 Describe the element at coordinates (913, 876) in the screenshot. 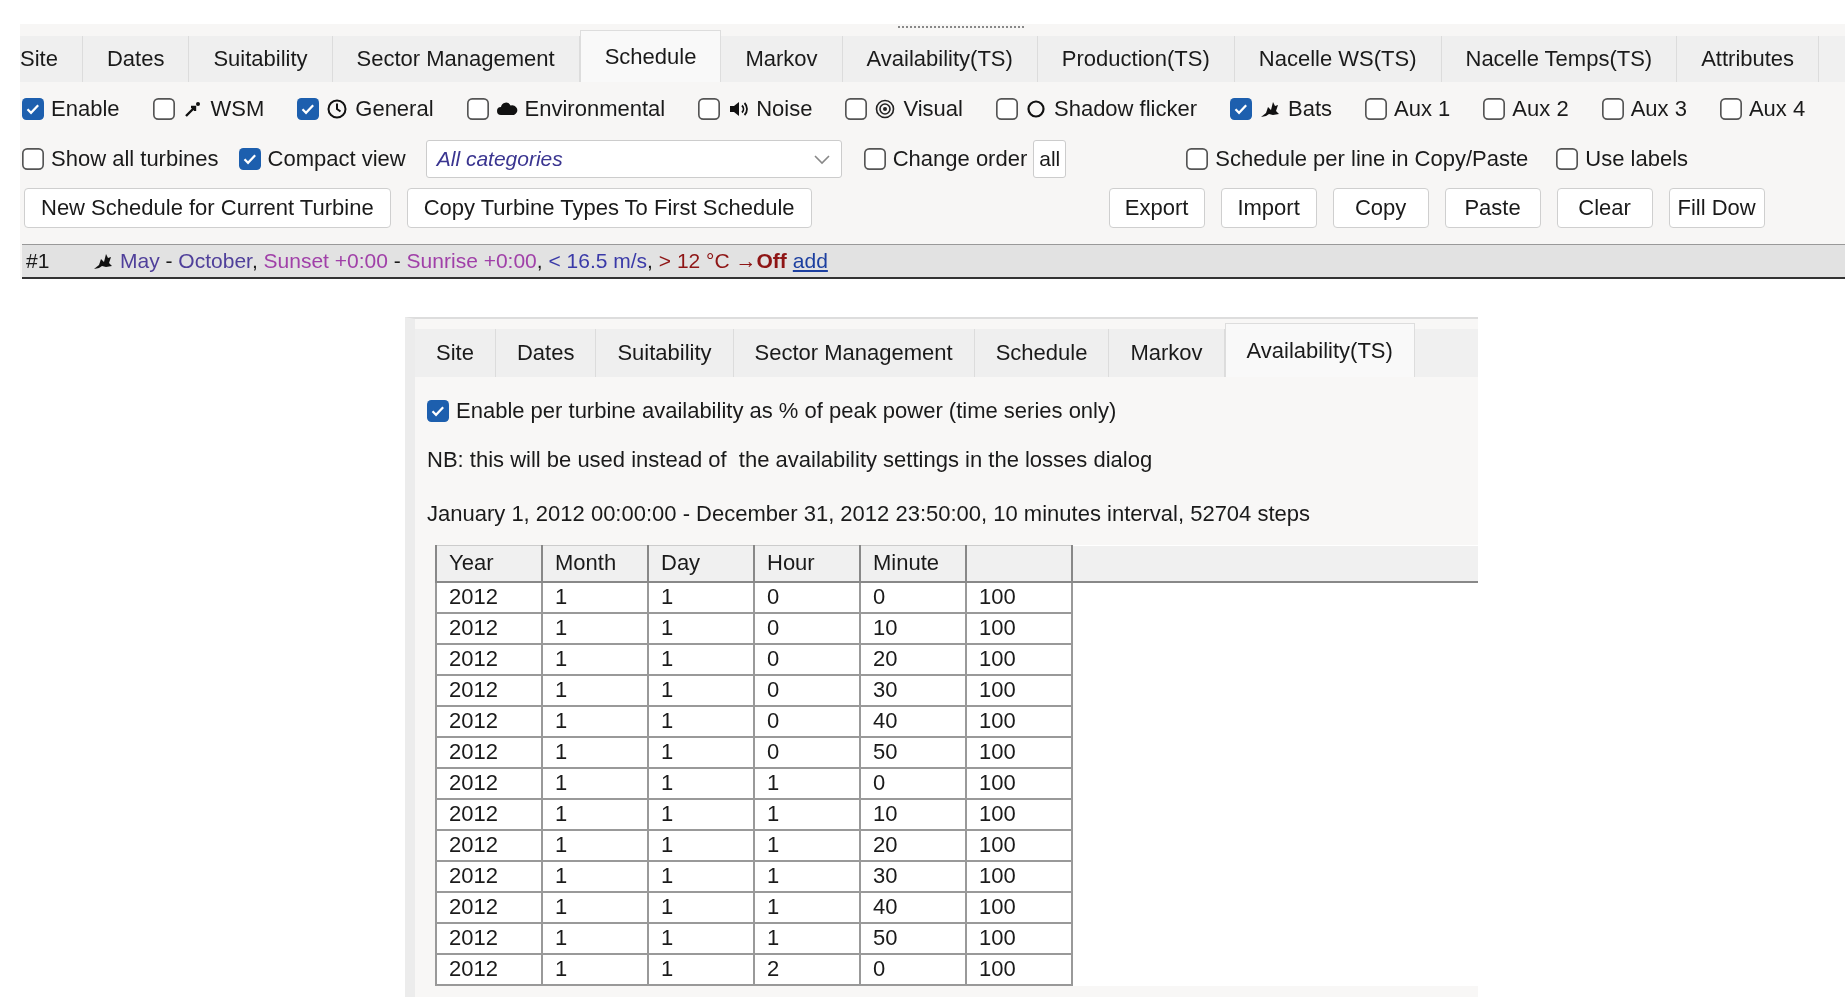

I see `table-cell: 30` at that location.